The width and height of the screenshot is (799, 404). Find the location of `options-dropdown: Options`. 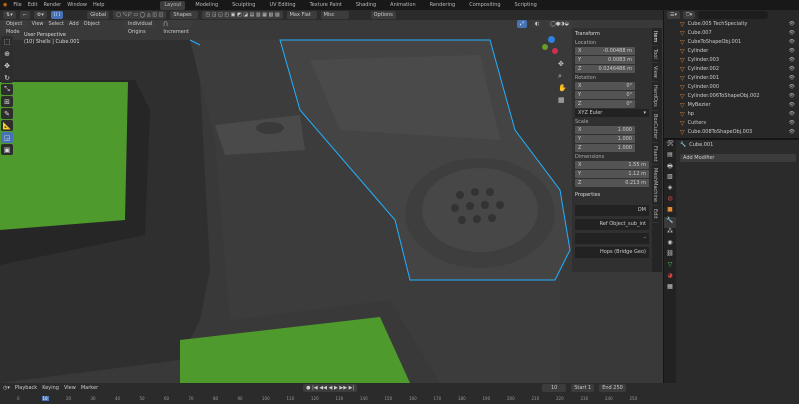

options-dropdown: Options is located at coordinates (383, 15).